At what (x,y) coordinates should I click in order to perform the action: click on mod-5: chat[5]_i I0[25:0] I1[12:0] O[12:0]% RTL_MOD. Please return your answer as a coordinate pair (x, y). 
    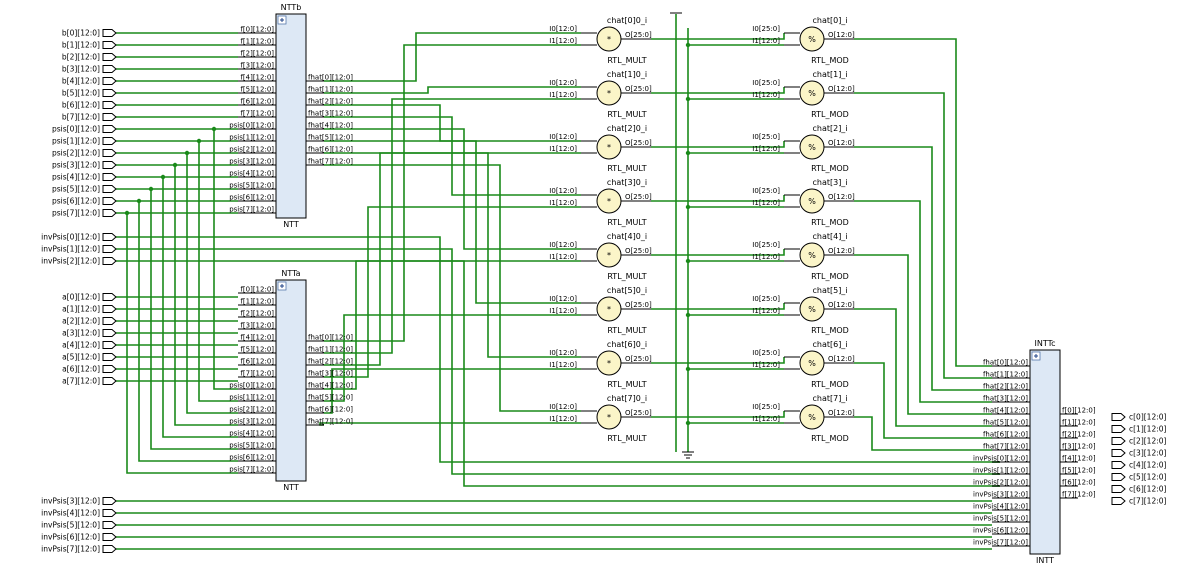
    Looking at the image, I should click on (803, 310).